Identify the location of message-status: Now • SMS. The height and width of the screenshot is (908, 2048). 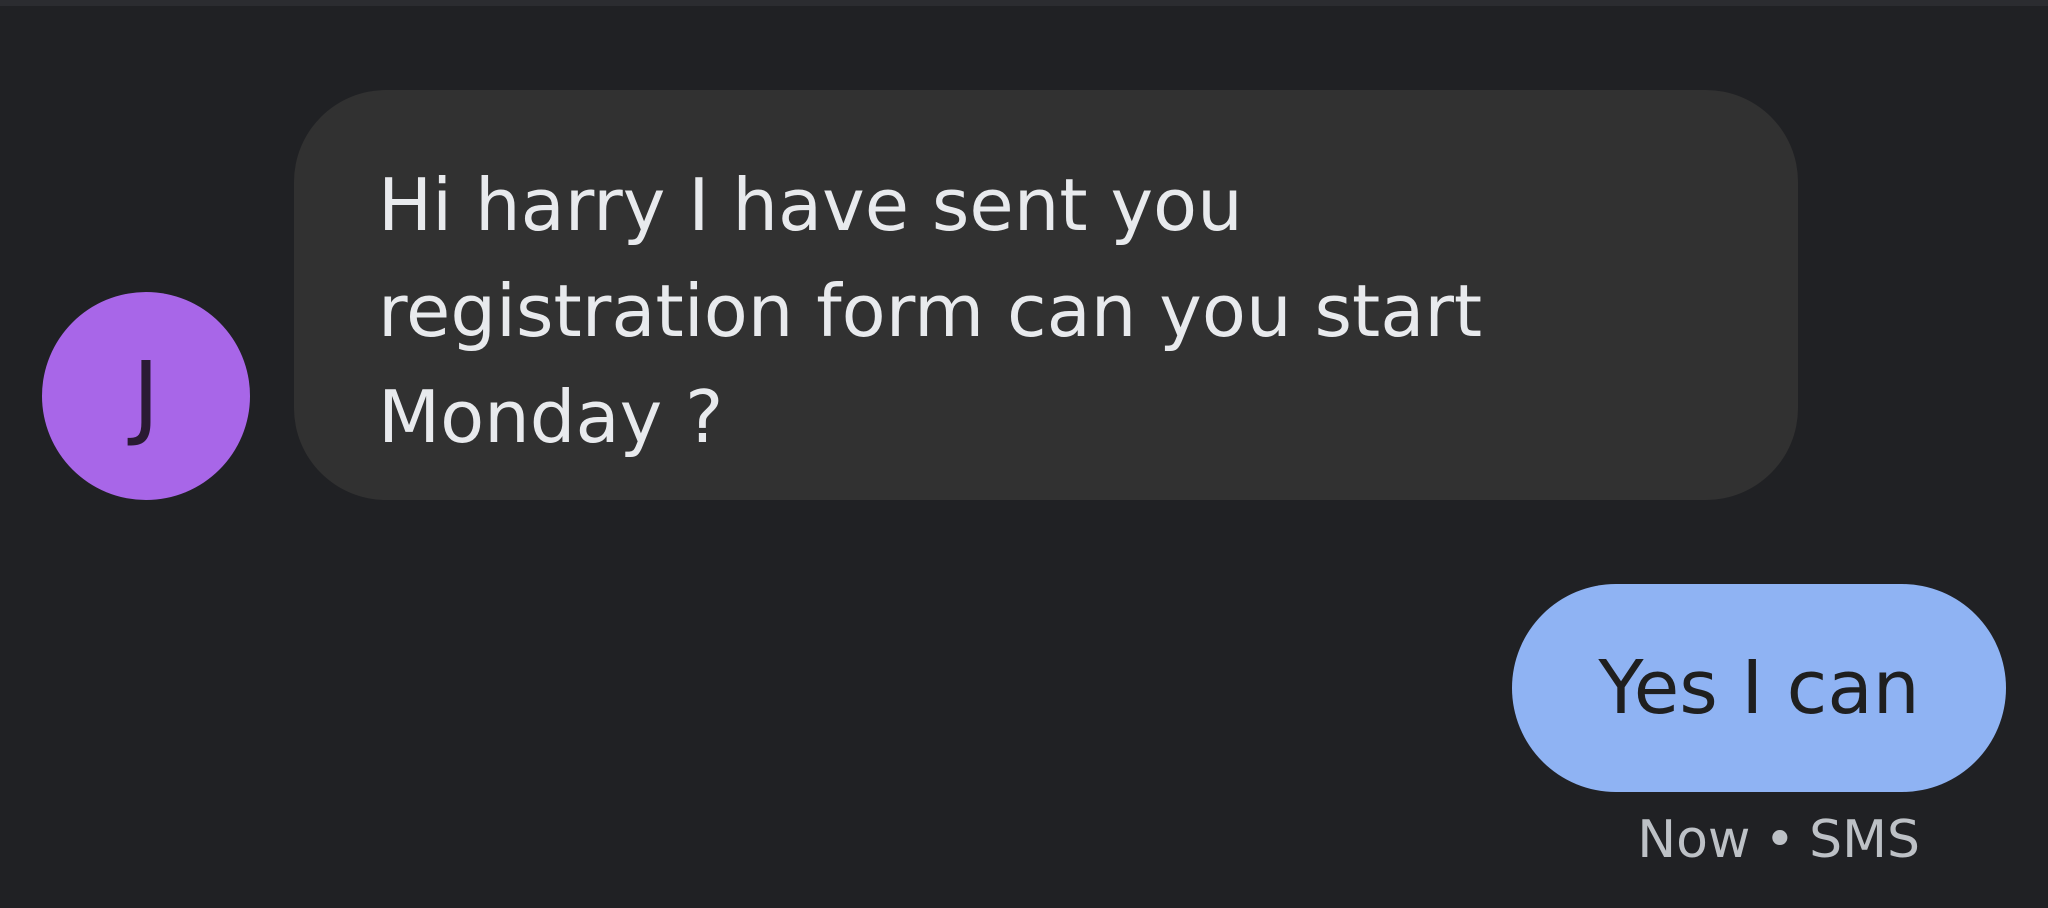
(1778, 840).